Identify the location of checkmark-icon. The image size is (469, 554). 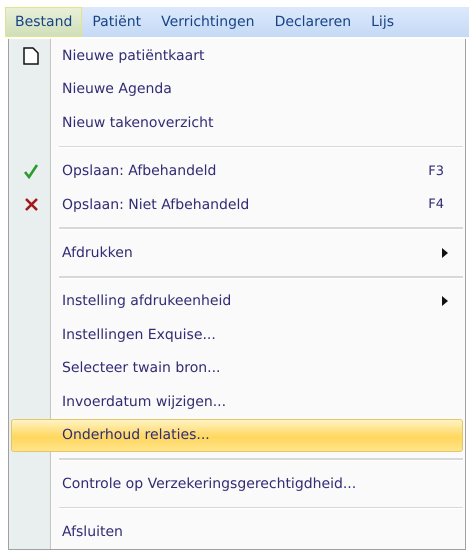
(31, 171).